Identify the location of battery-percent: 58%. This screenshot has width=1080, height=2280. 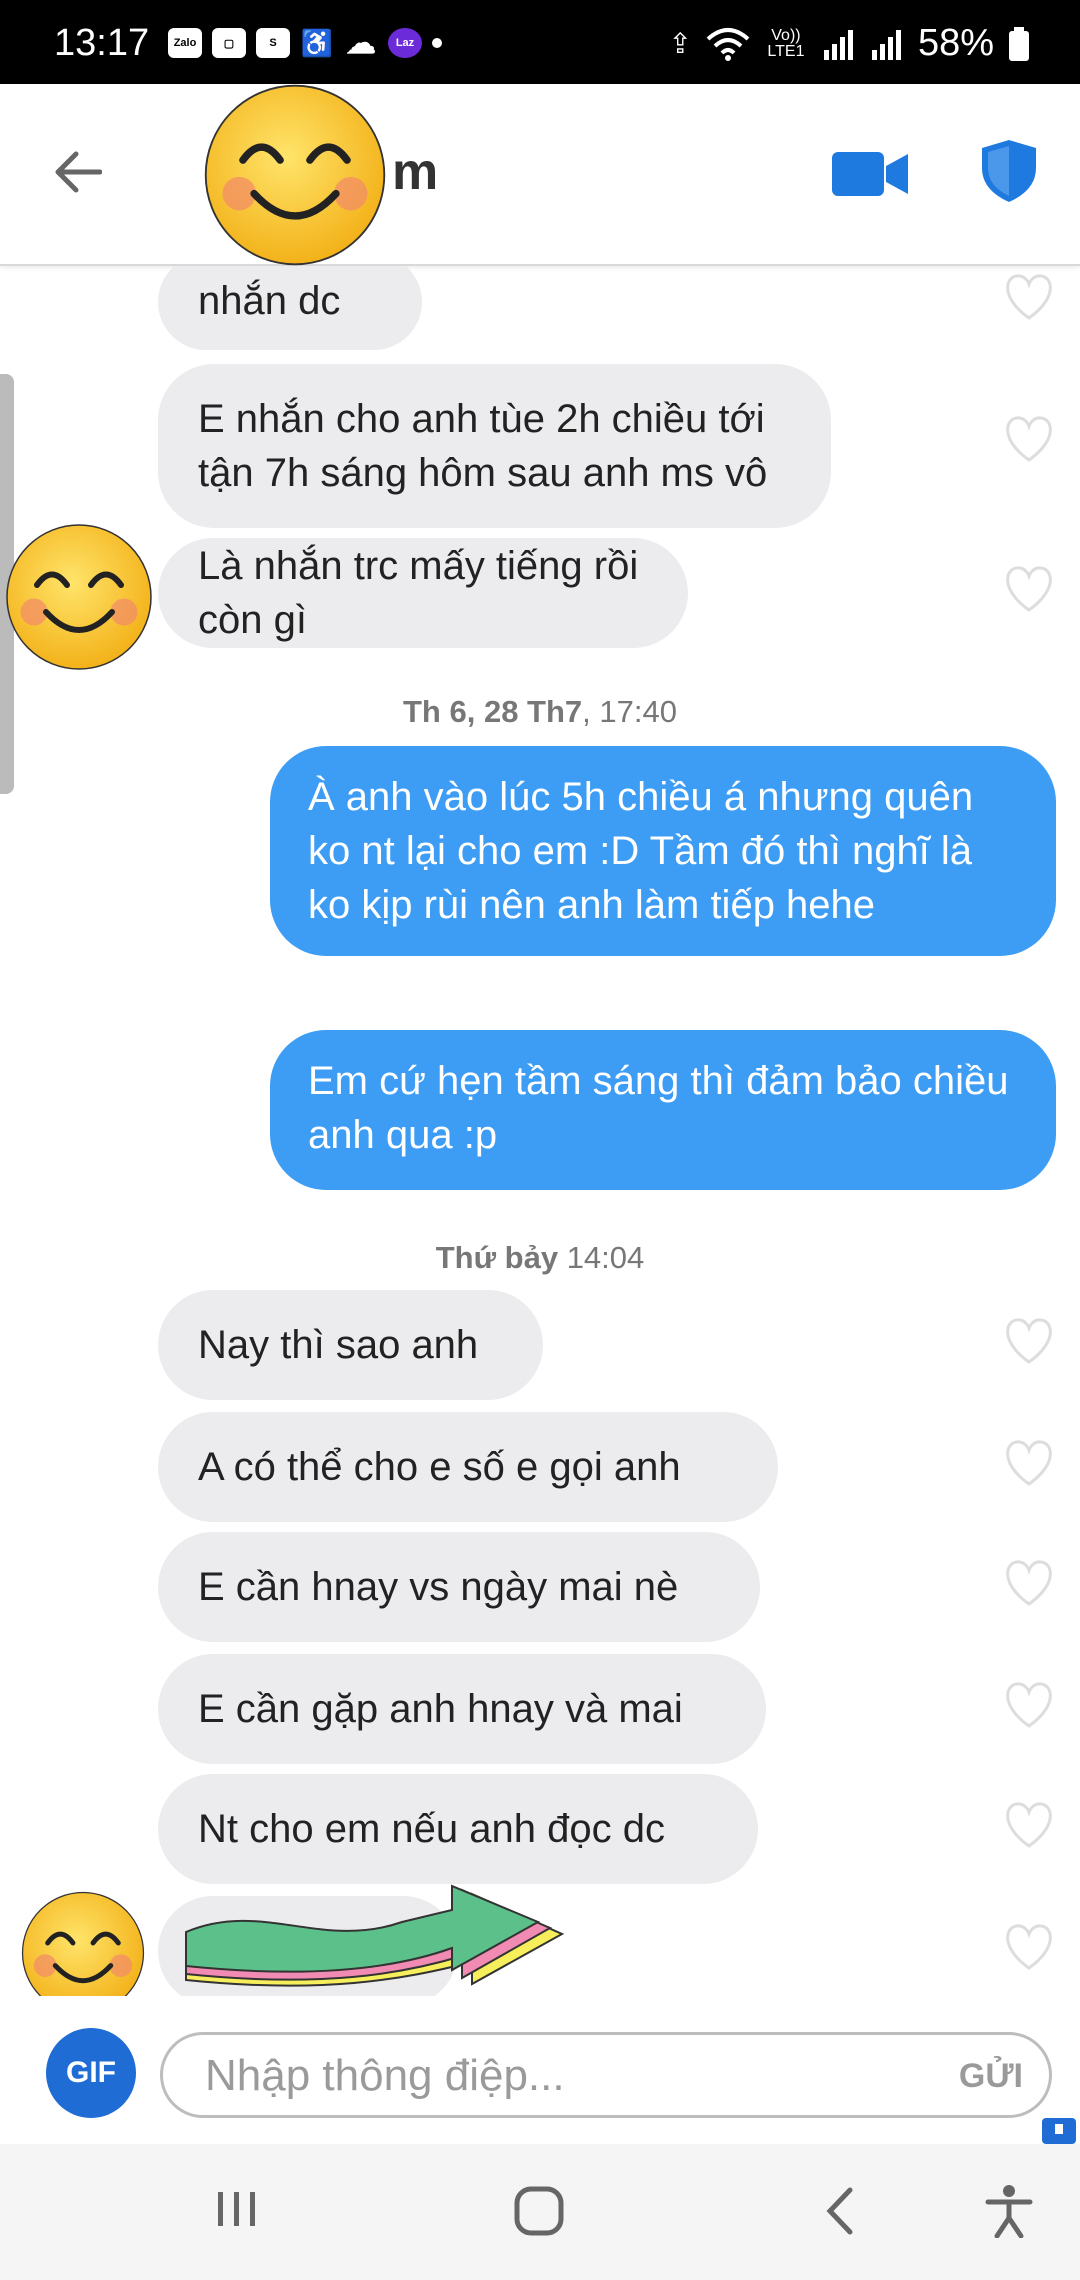
(955, 43).